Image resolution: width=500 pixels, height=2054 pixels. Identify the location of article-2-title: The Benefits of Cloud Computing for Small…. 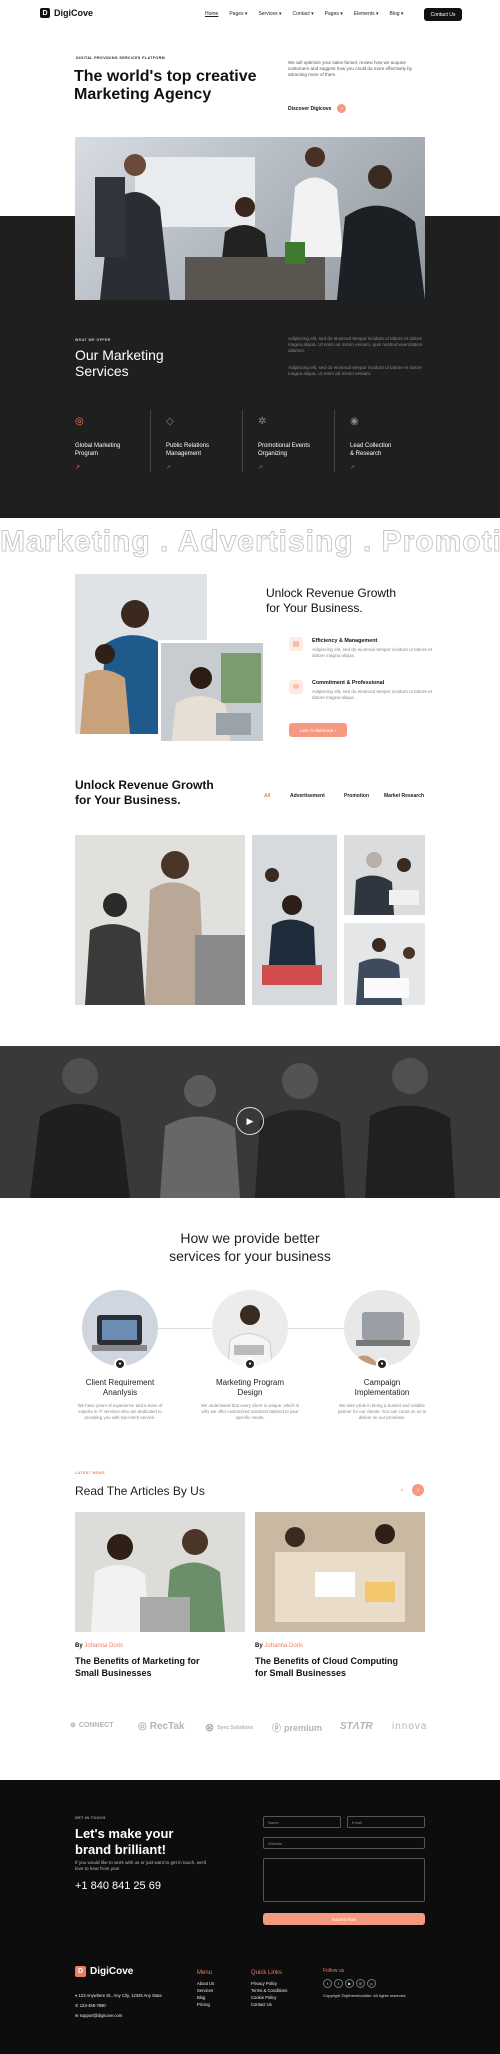
(326, 1667).